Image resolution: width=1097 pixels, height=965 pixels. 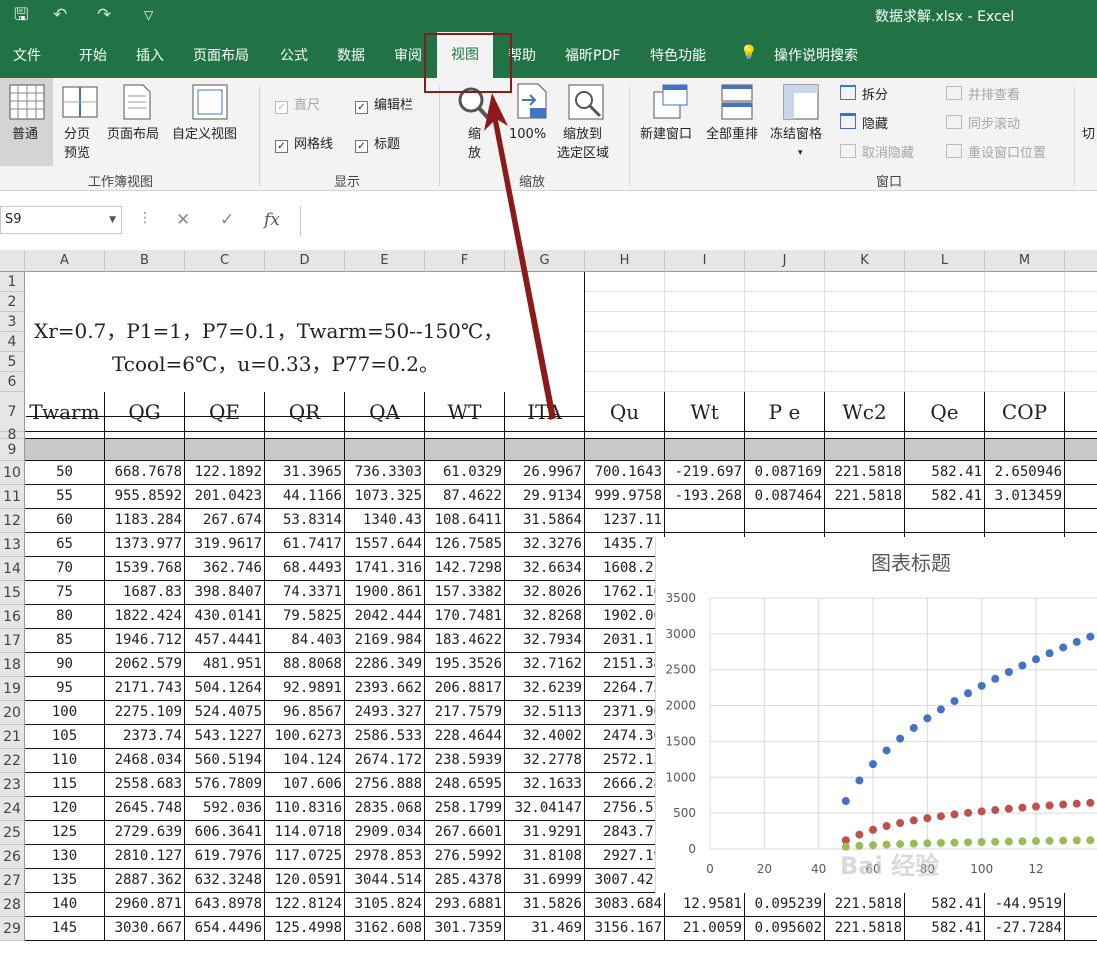 What do you see at coordinates (865, 261) in the screenshot?
I see `column-header: K` at bounding box center [865, 261].